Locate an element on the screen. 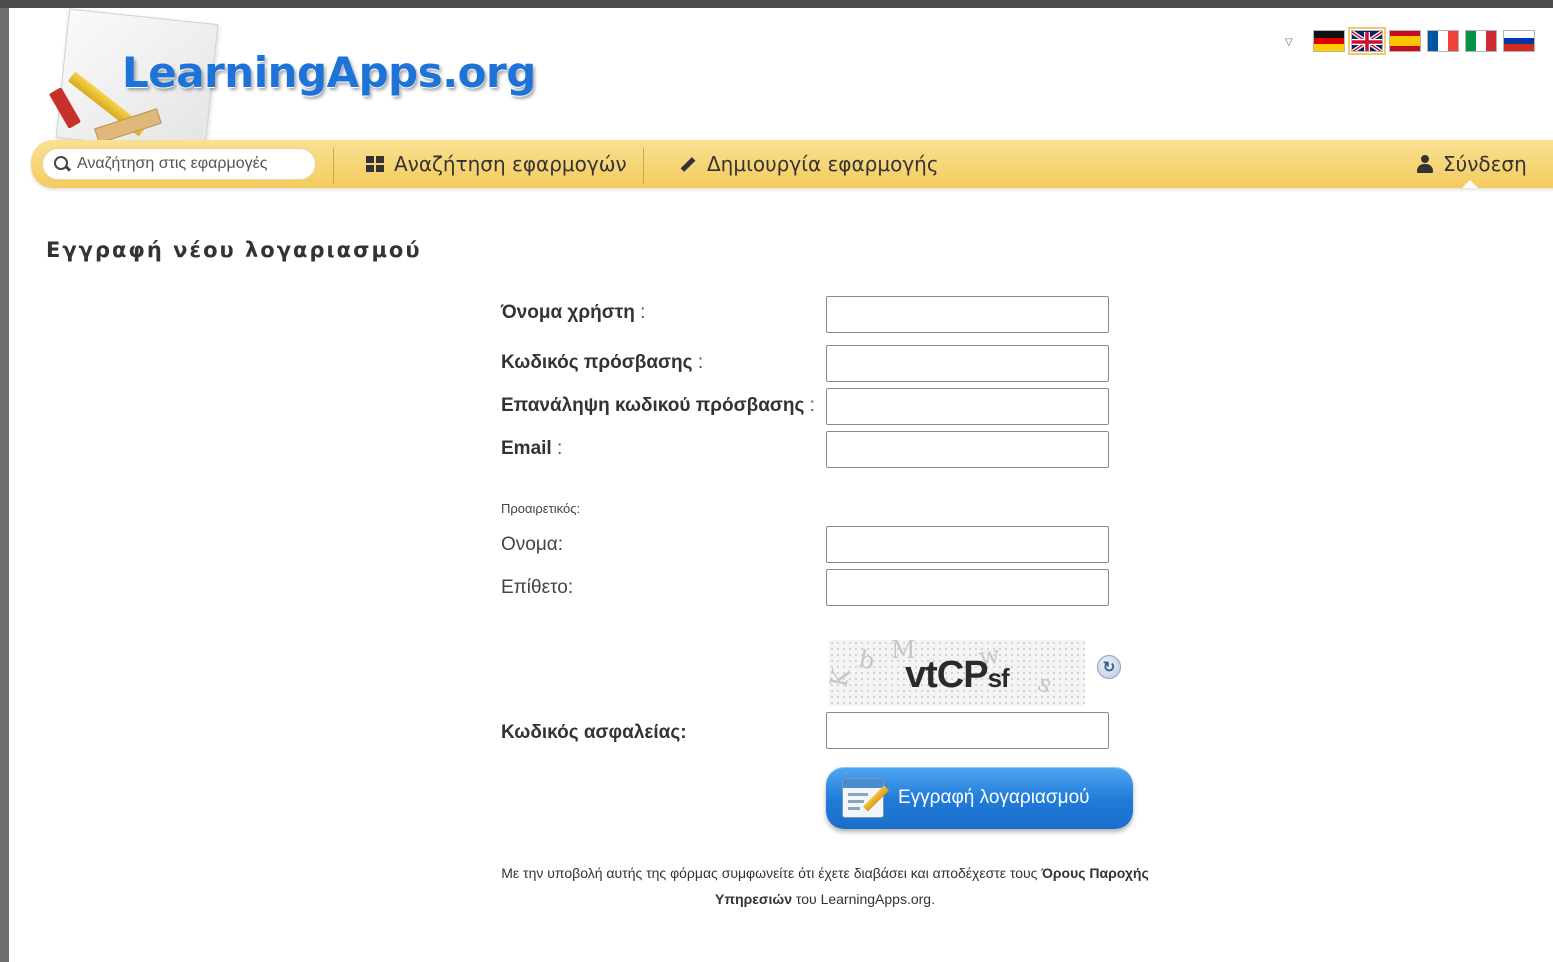  nav-active-indicator is located at coordinates (1470, 184).